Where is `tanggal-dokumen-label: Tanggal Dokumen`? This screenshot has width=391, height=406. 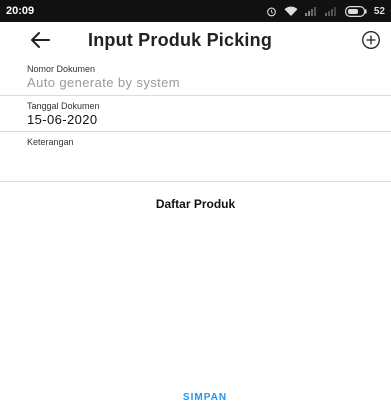
tanggal-dokumen-label: Tanggal Dokumen is located at coordinates (63, 106).